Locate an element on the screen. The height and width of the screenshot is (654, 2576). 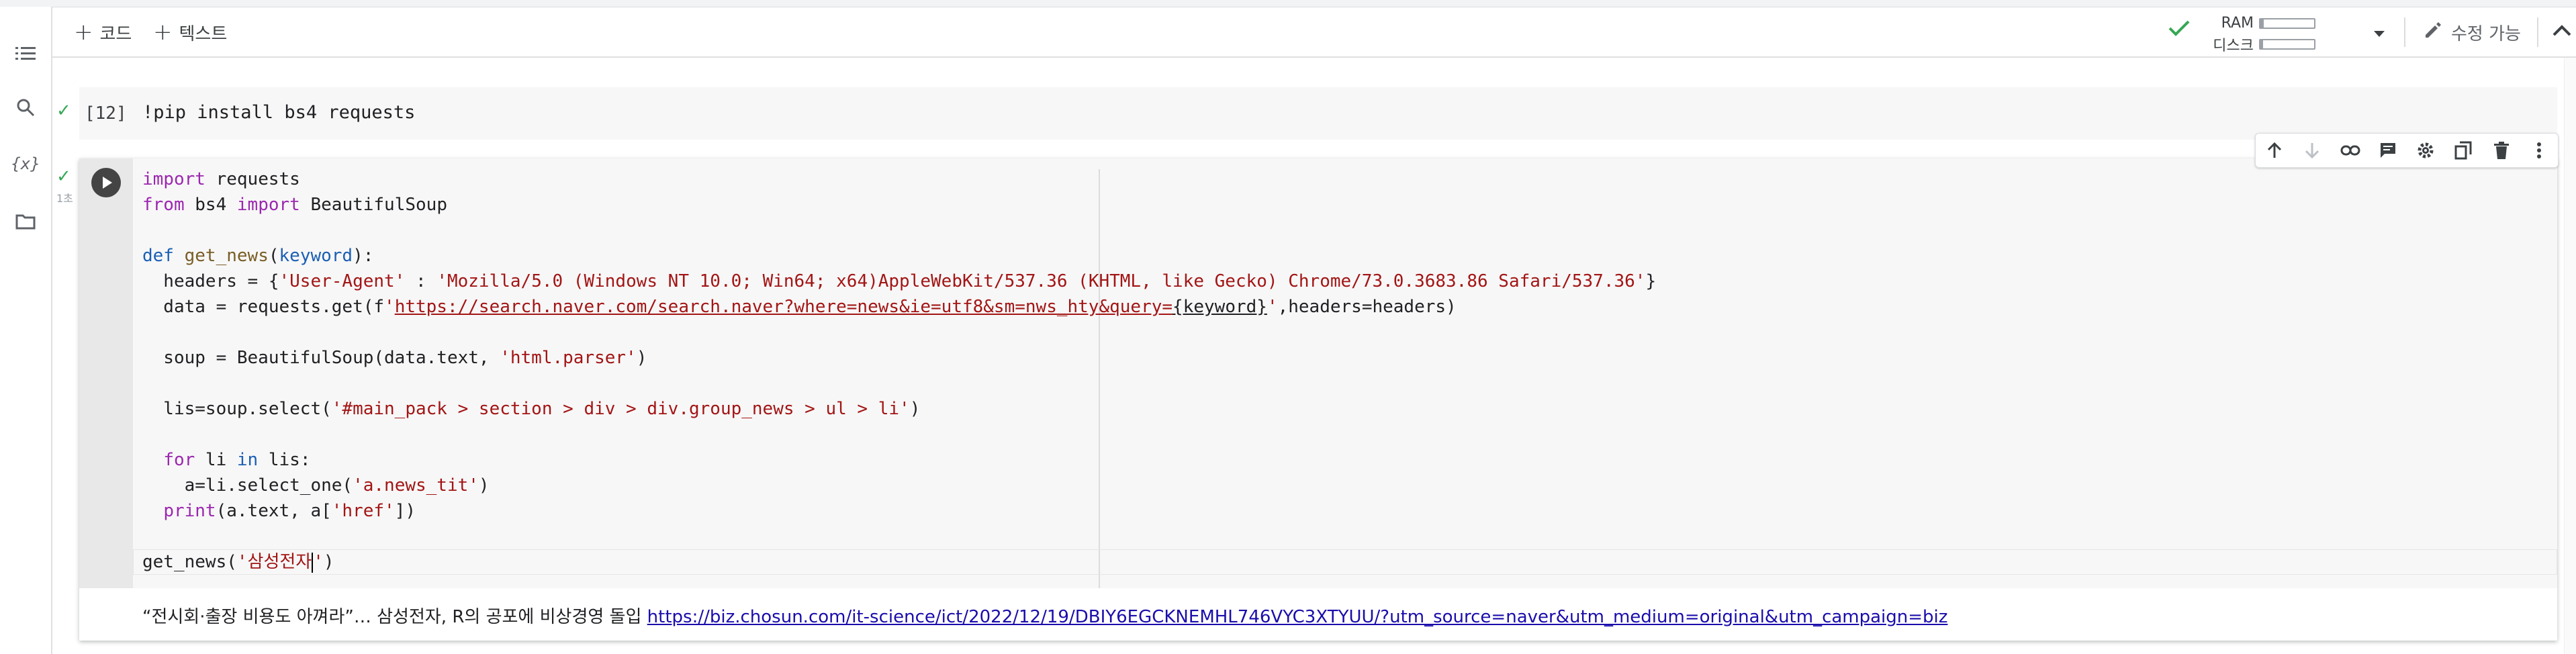
move-down-icon is located at coordinates (2312, 151).